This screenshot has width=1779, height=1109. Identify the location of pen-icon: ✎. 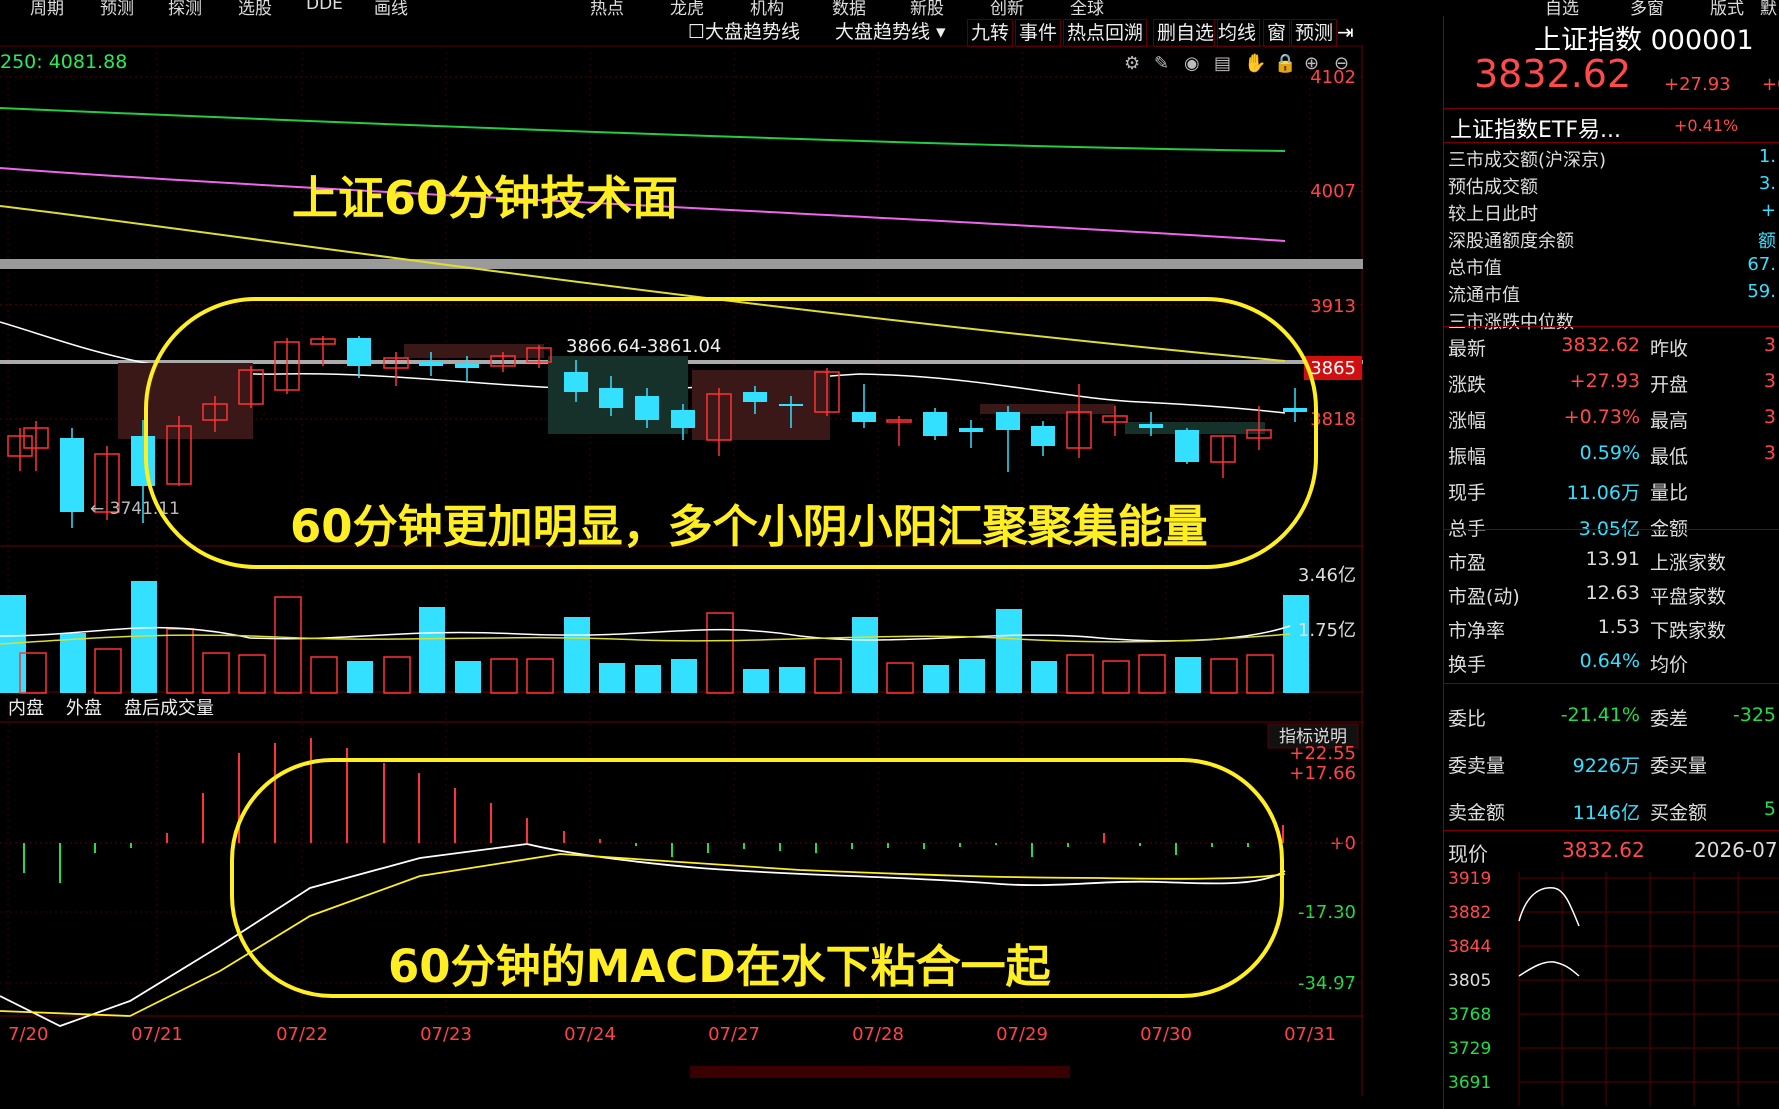
(1161, 64).